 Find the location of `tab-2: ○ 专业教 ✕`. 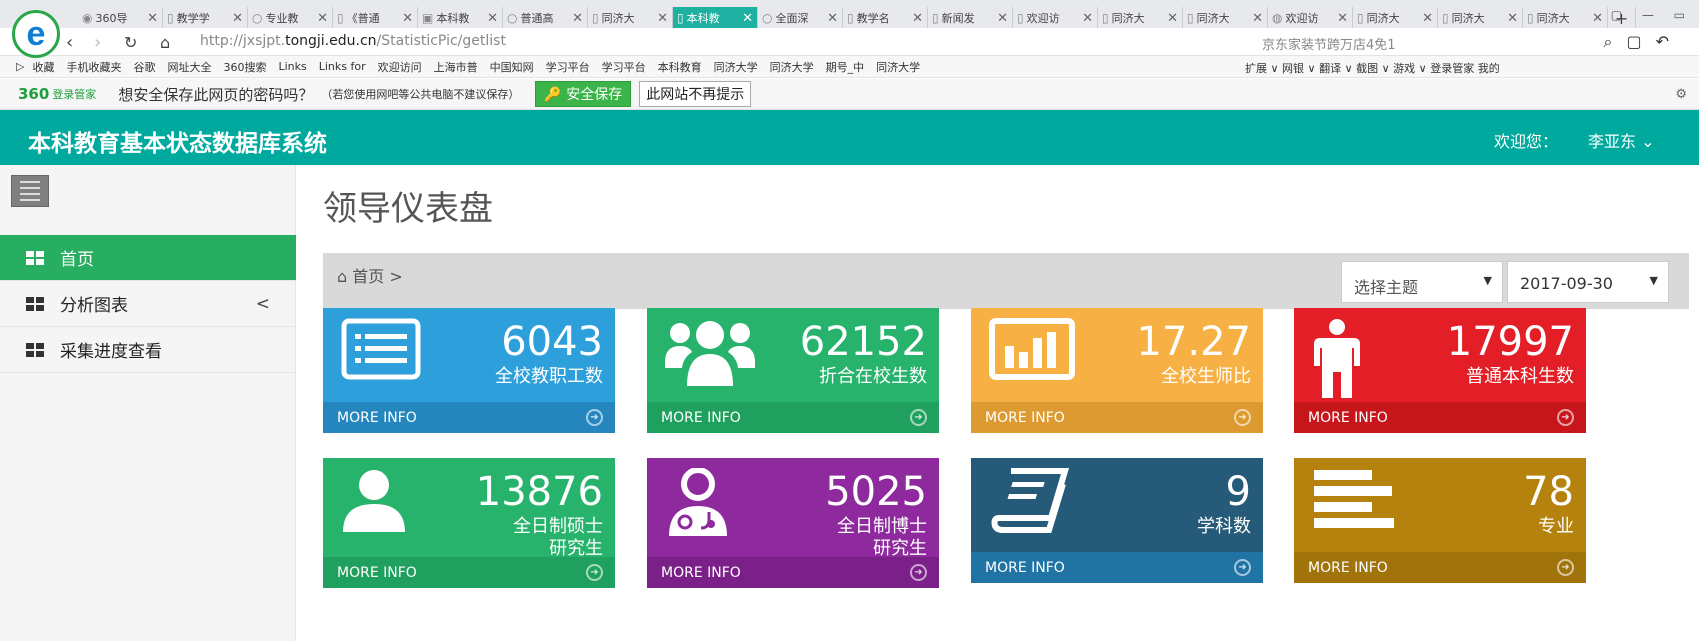

tab-2: ○ 专业教 ✕ is located at coordinates (290, 18).